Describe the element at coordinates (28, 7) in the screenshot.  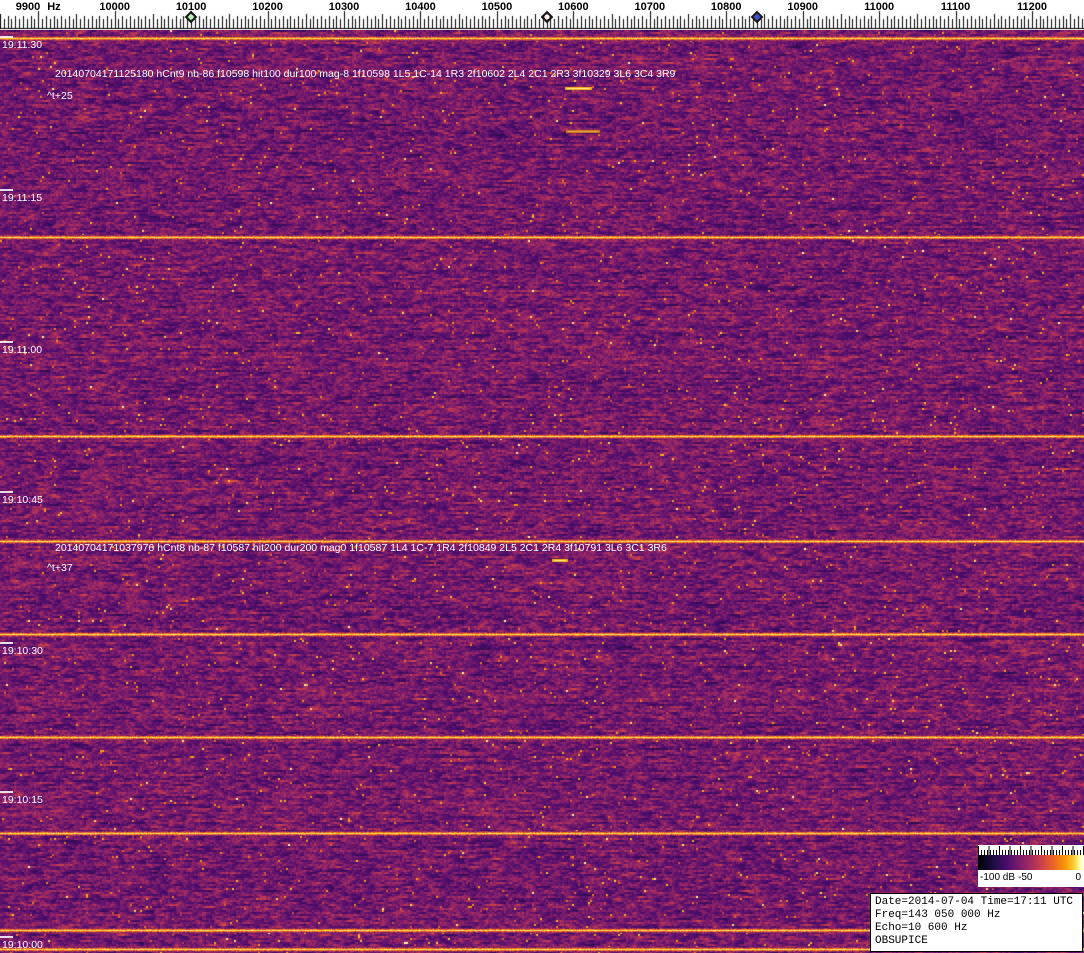
I see `freq-axis-label-text: 9900` at that location.